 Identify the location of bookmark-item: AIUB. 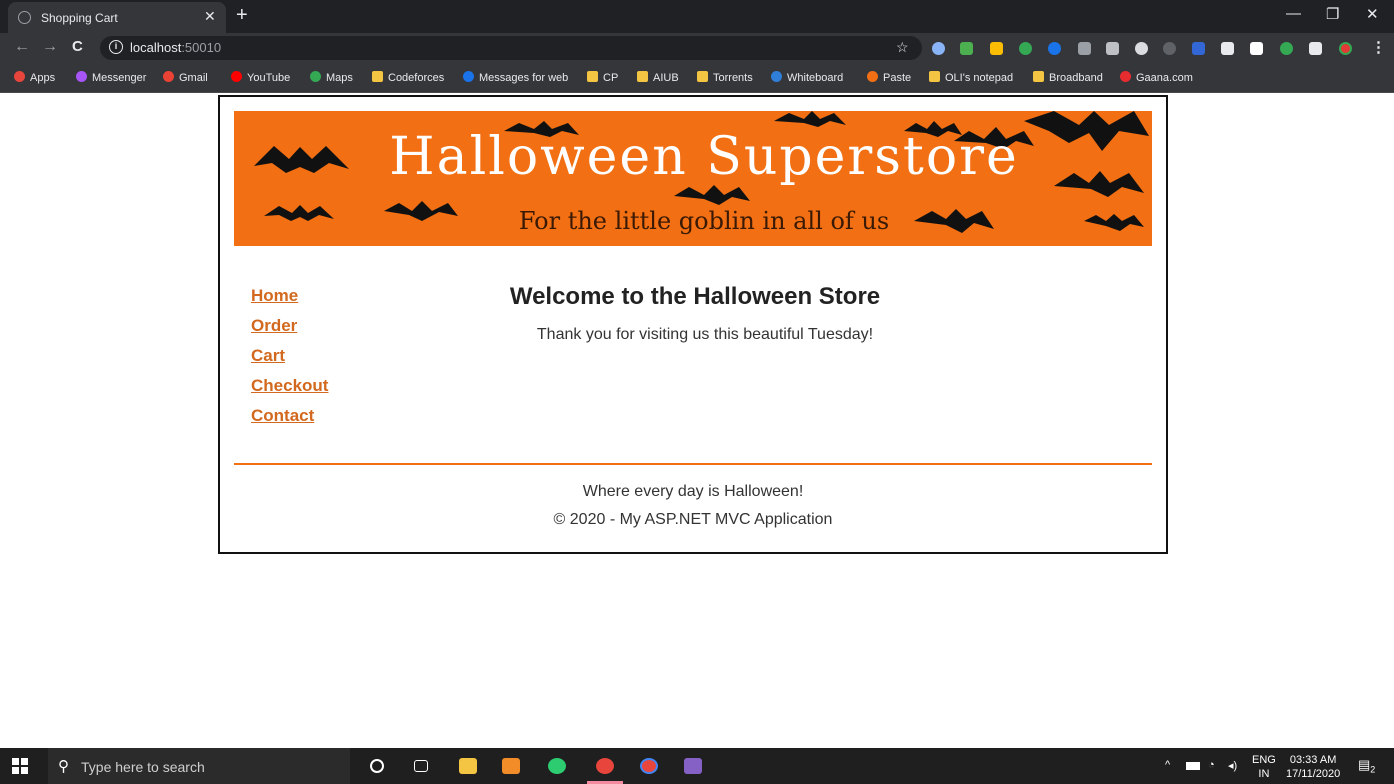
(658, 77).